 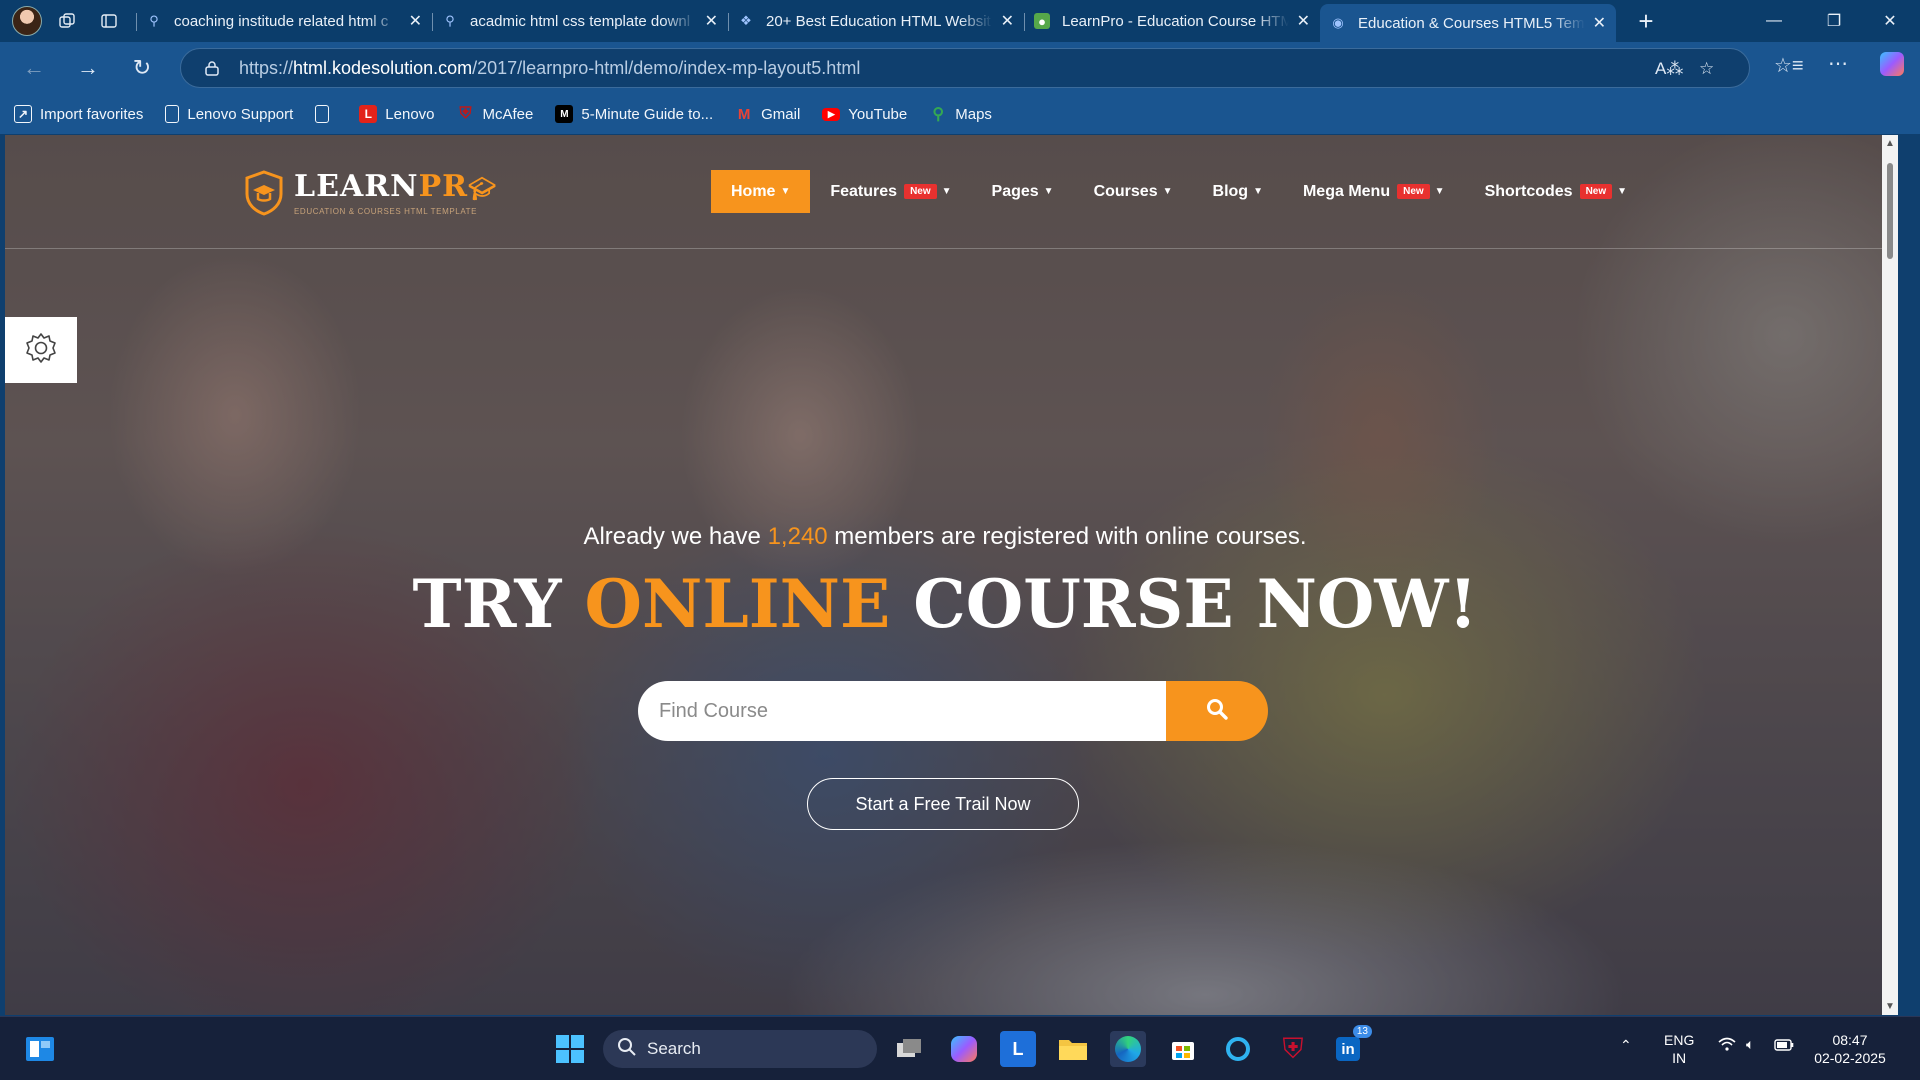 What do you see at coordinates (284, 21) in the screenshot?
I see `browser-tab: ⚲ coaching institude related html c ✕` at bounding box center [284, 21].